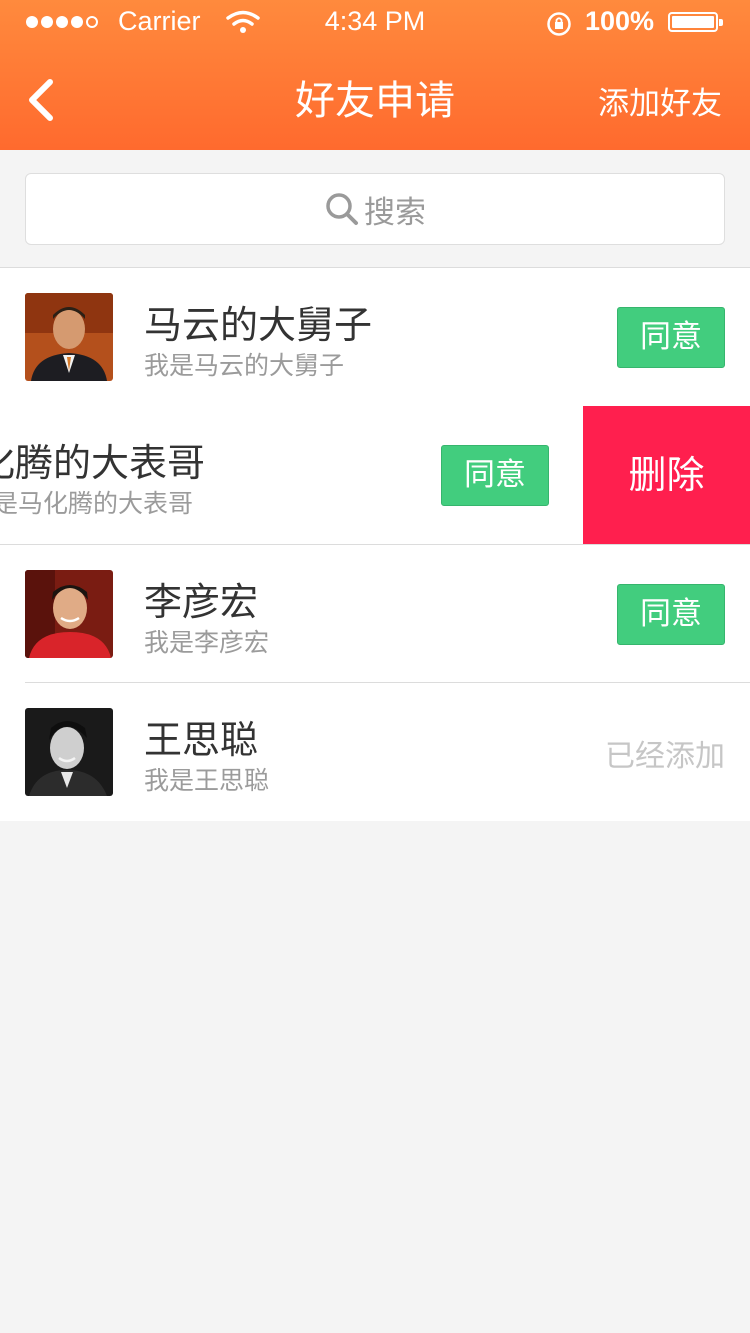 The height and width of the screenshot is (1333, 750). What do you see at coordinates (395, 212) in the screenshot?
I see `search-placeholder: 搜索` at bounding box center [395, 212].